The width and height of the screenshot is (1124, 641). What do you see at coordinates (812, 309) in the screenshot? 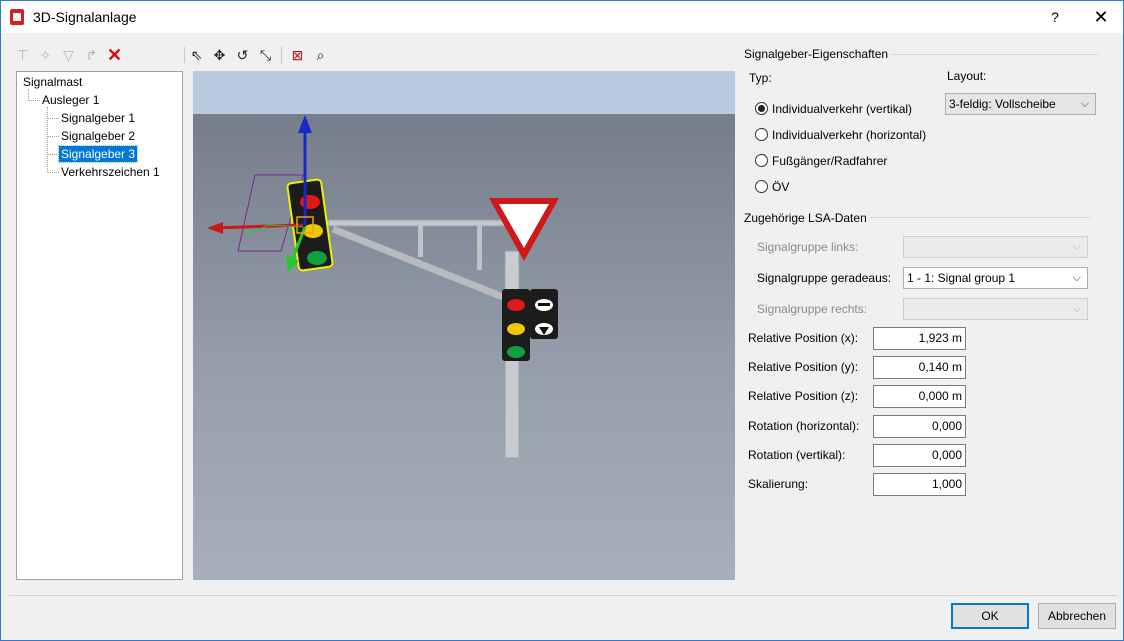
I see `signalgruppe-rechts-label: Signalgruppe rechts:` at bounding box center [812, 309].